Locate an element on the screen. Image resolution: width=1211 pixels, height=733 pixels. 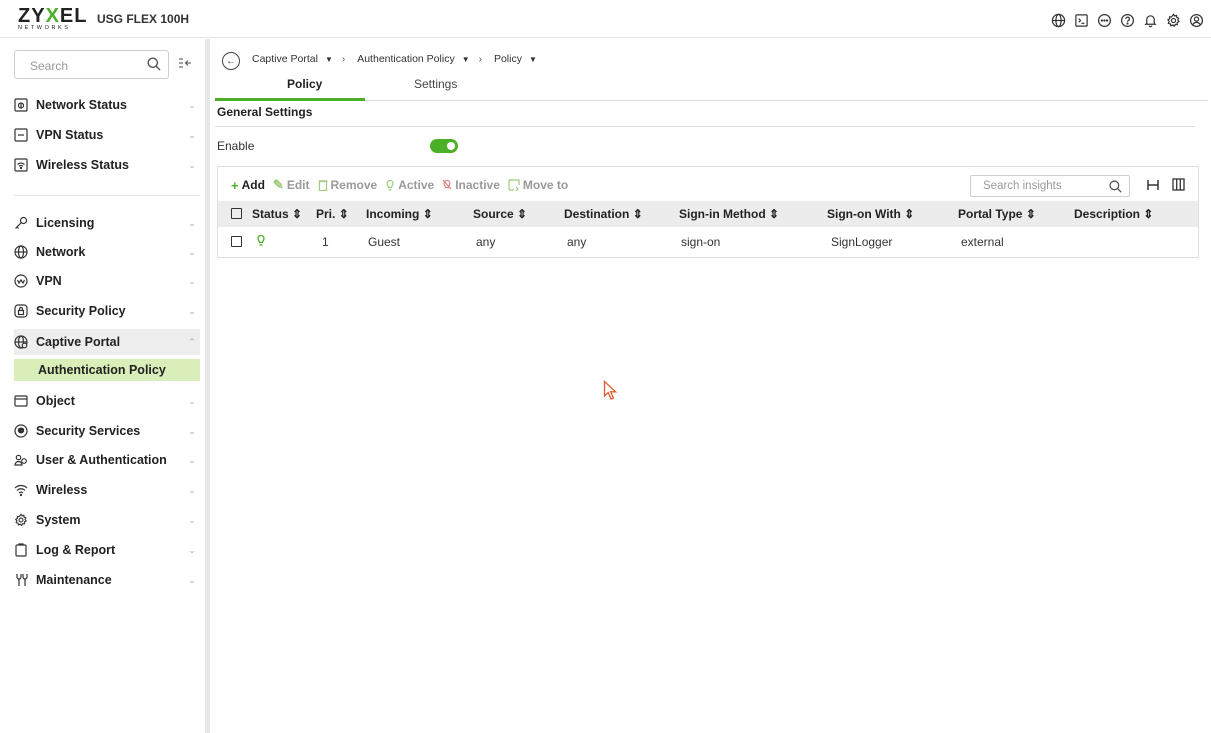
search-placeholder: Search is located at coordinates (49, 66).